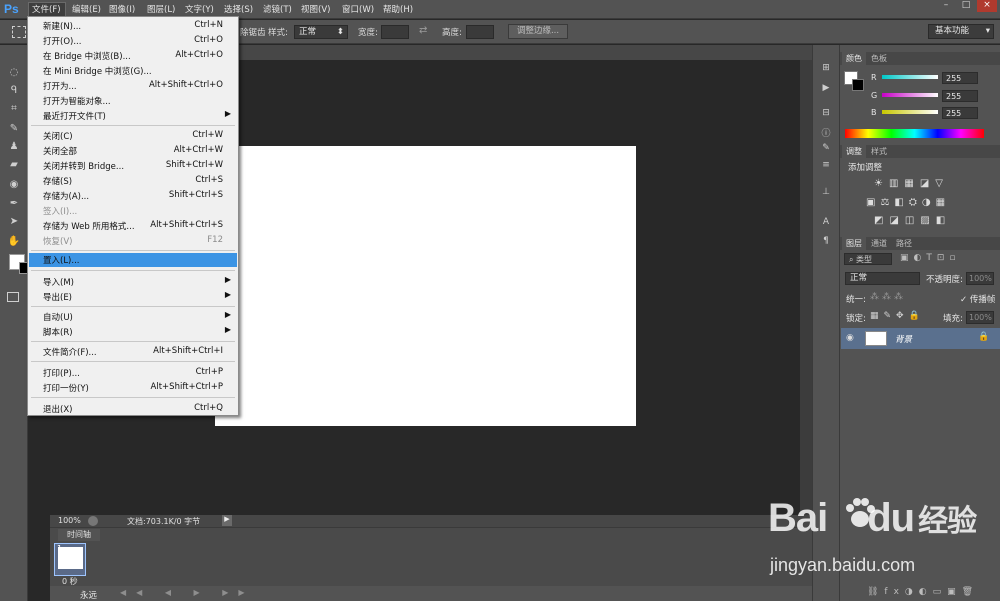 The height and width of the screenshot is (601, 1000). Describe the element at coordinates (960, 113) in the screenshot. I see `channel-b-value: 255` at that location.